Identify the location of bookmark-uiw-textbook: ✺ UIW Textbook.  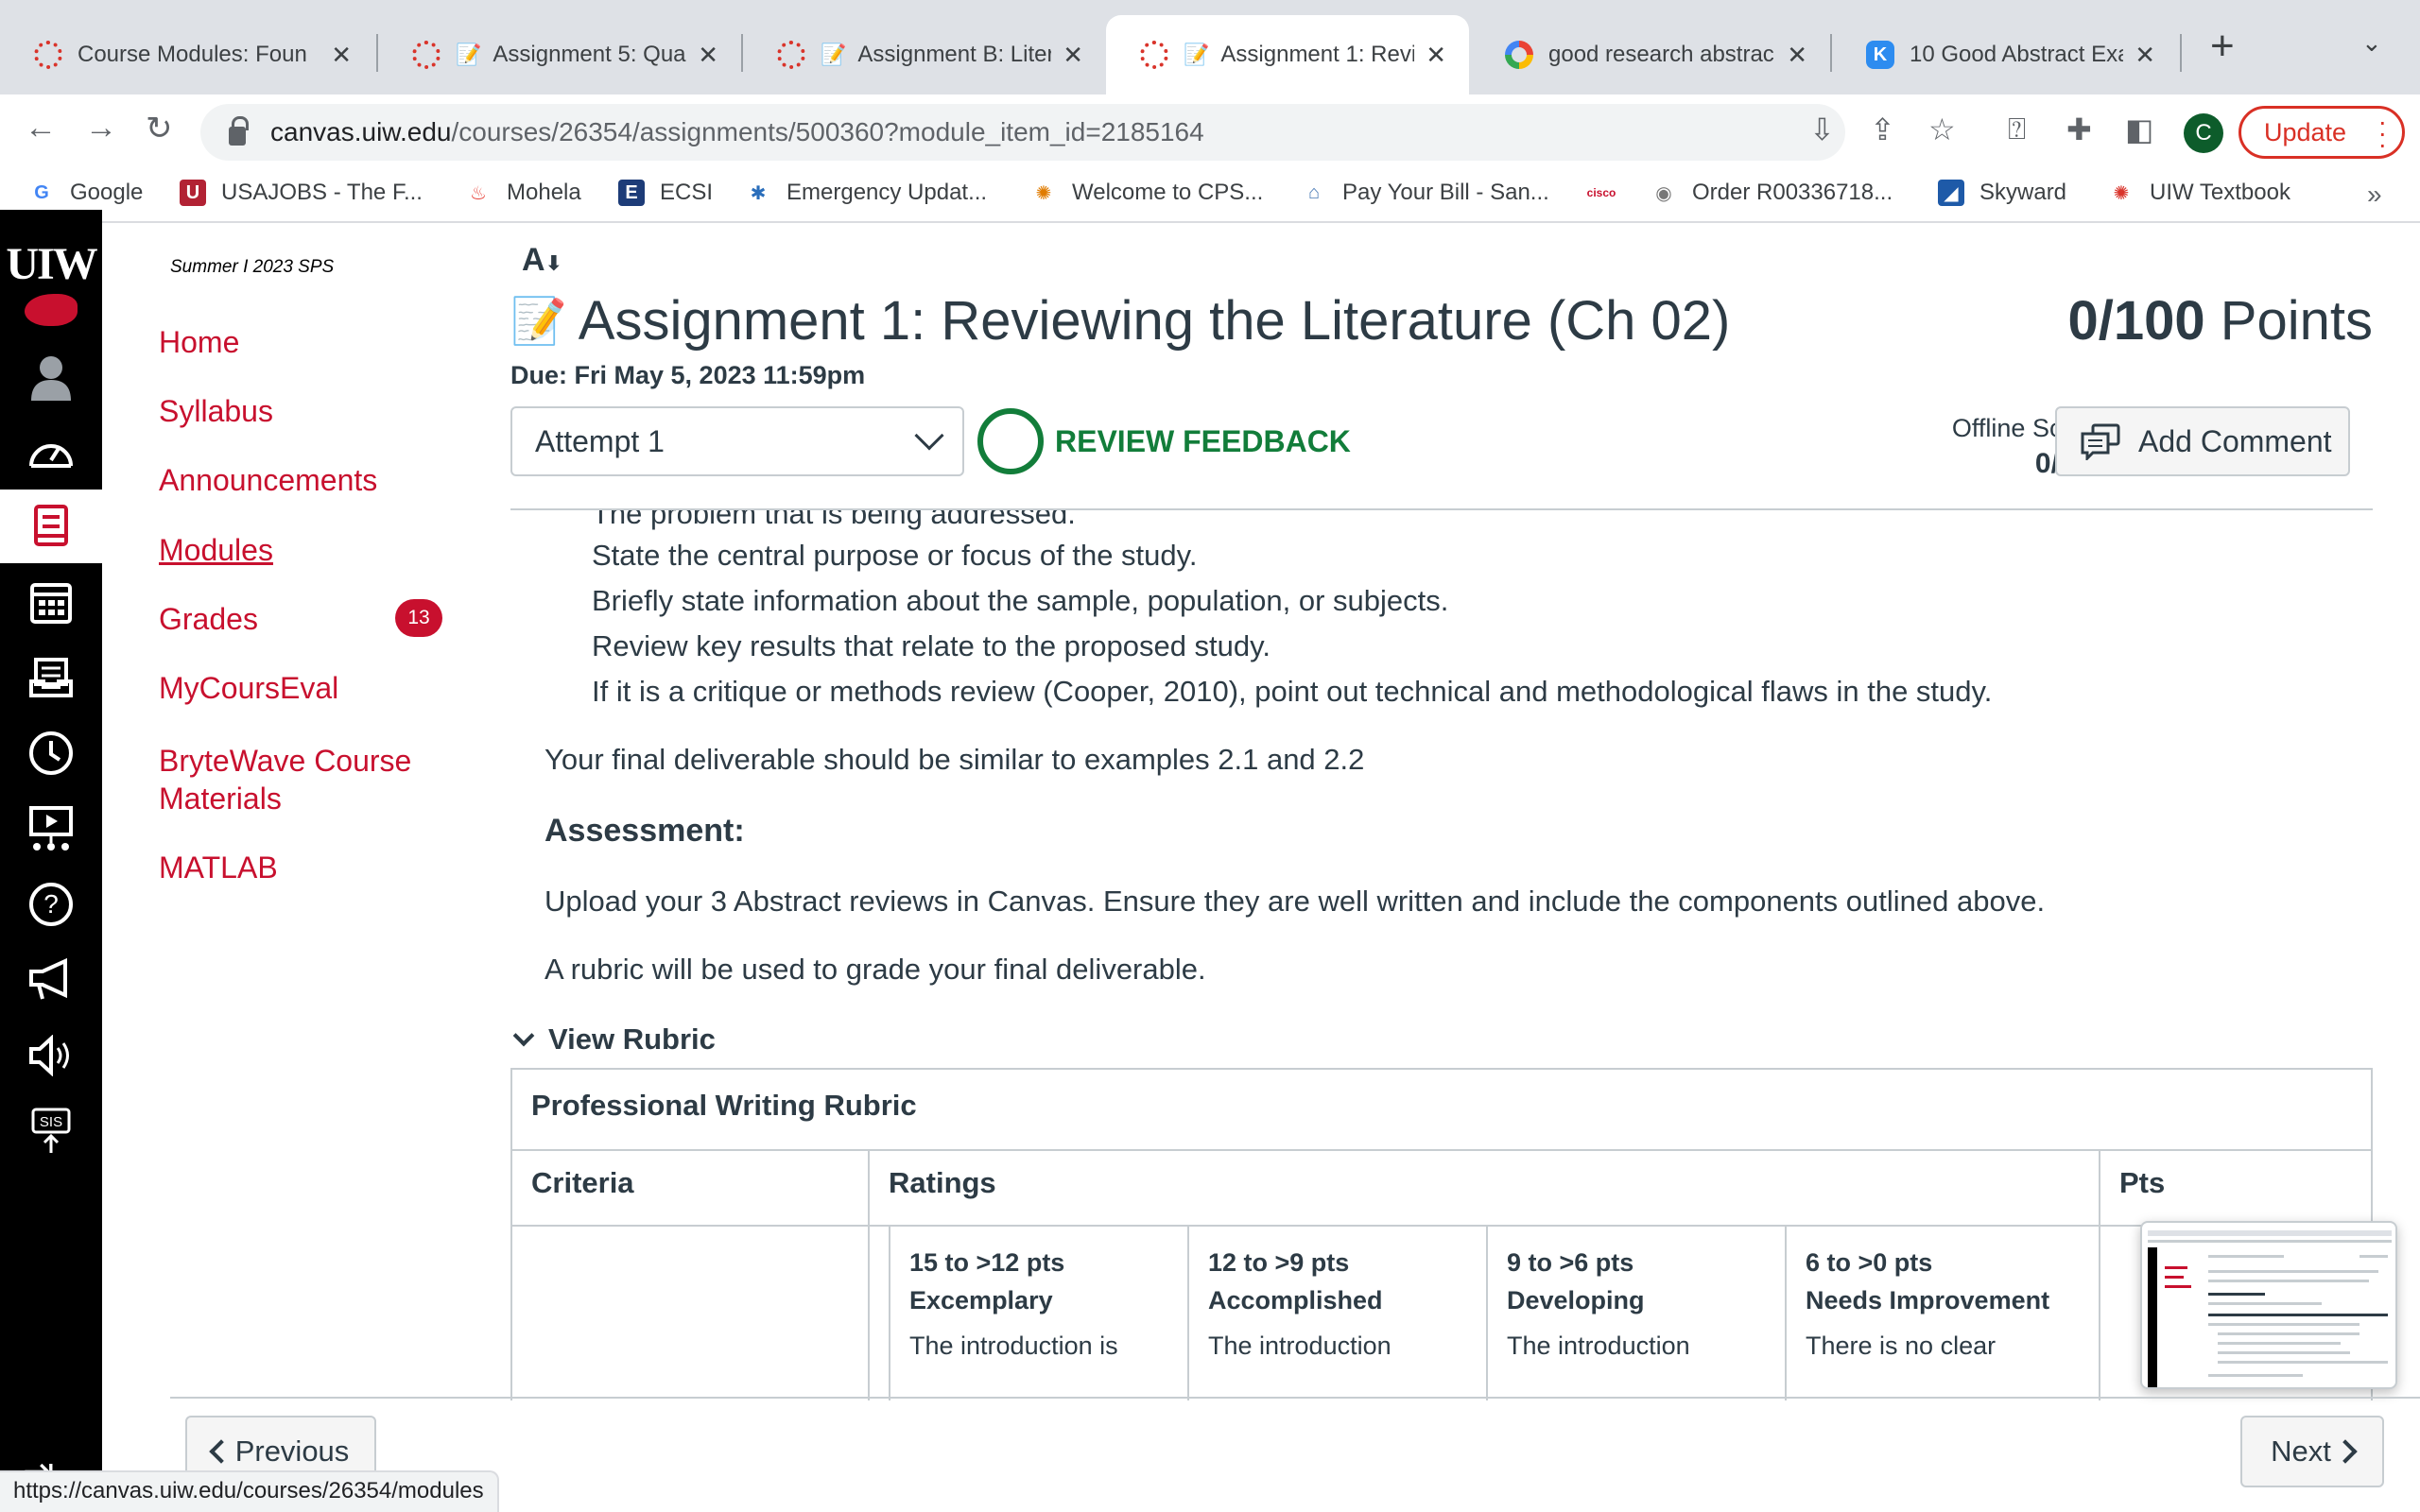
(2199, 193).